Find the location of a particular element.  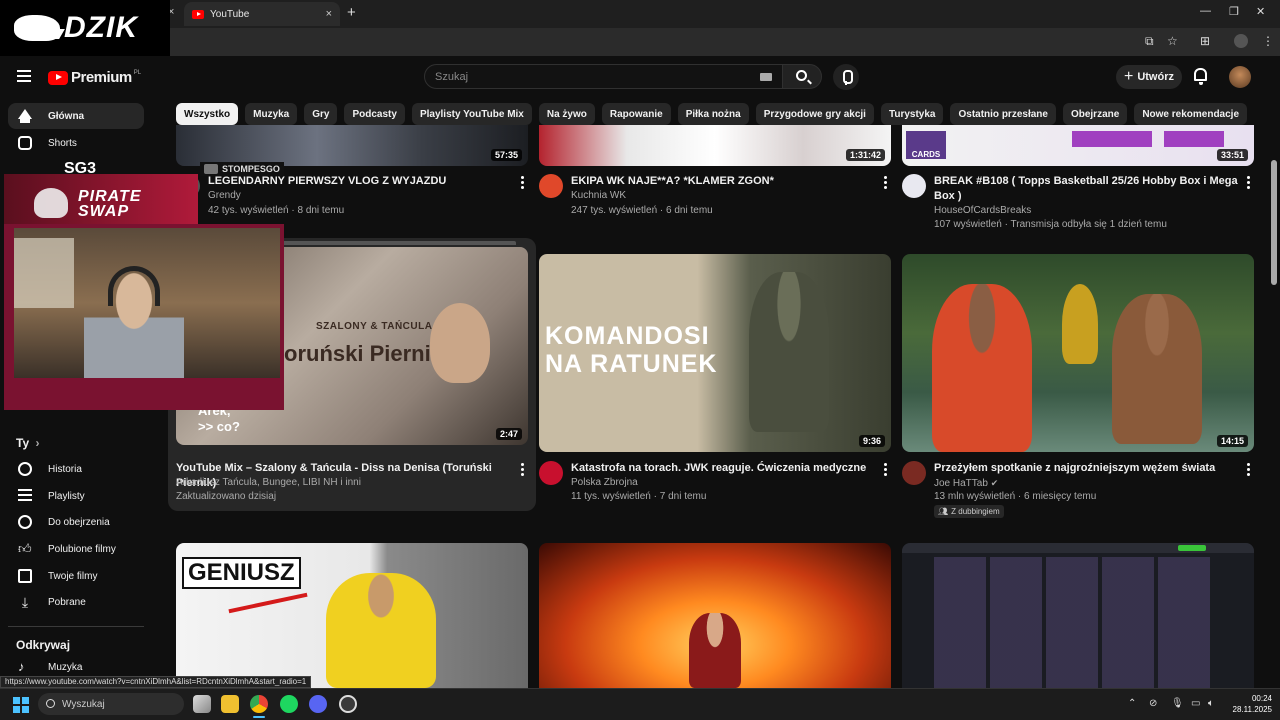

shorts-icon is located at coordinates (25, 143).